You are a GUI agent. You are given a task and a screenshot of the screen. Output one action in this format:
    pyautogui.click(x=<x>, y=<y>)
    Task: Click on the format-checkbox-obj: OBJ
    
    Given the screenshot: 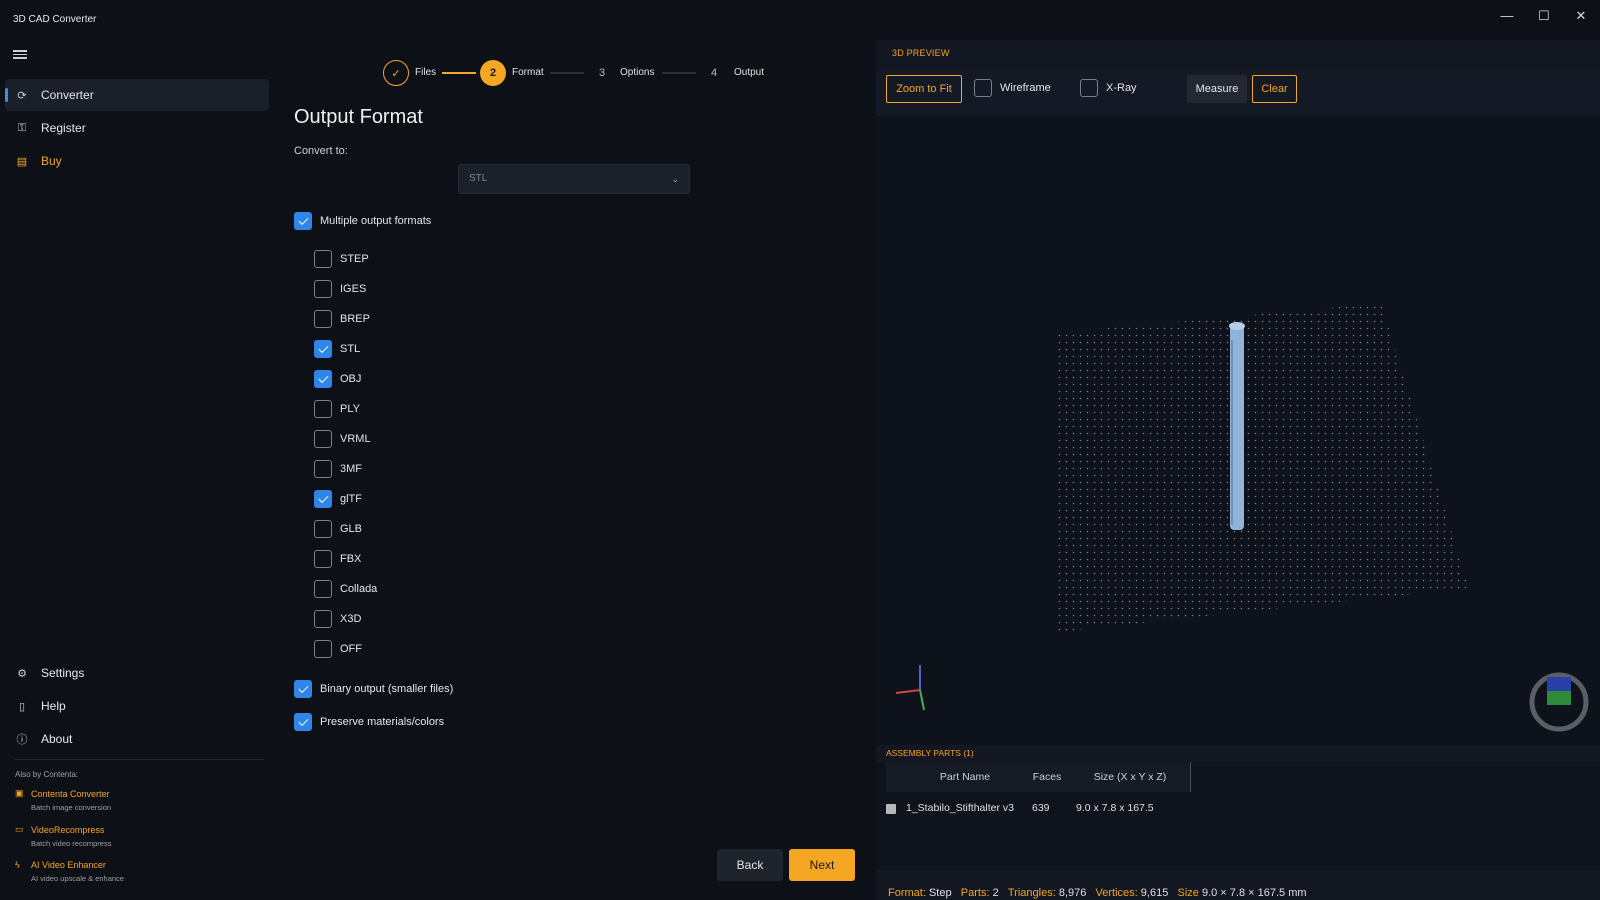 What is the action you would take?
    pyautogui.click(x=337, y=379)
    